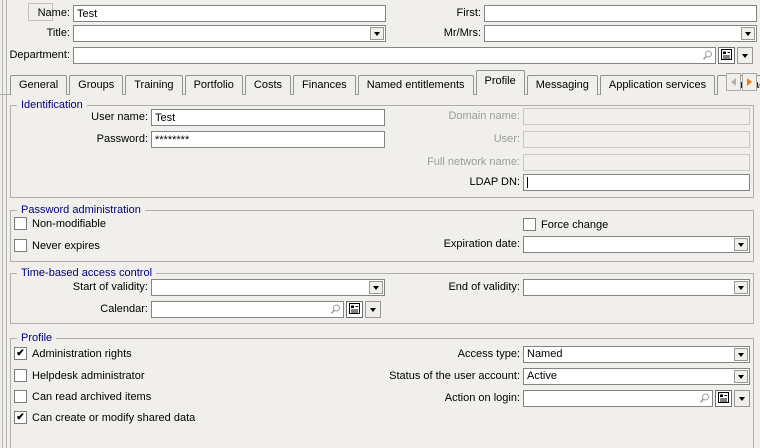 This screenshot has width=760, height=448. Describe the element at coordinates (268, 85) in the screenshot. I see `tab-costs: Costs` at that location.